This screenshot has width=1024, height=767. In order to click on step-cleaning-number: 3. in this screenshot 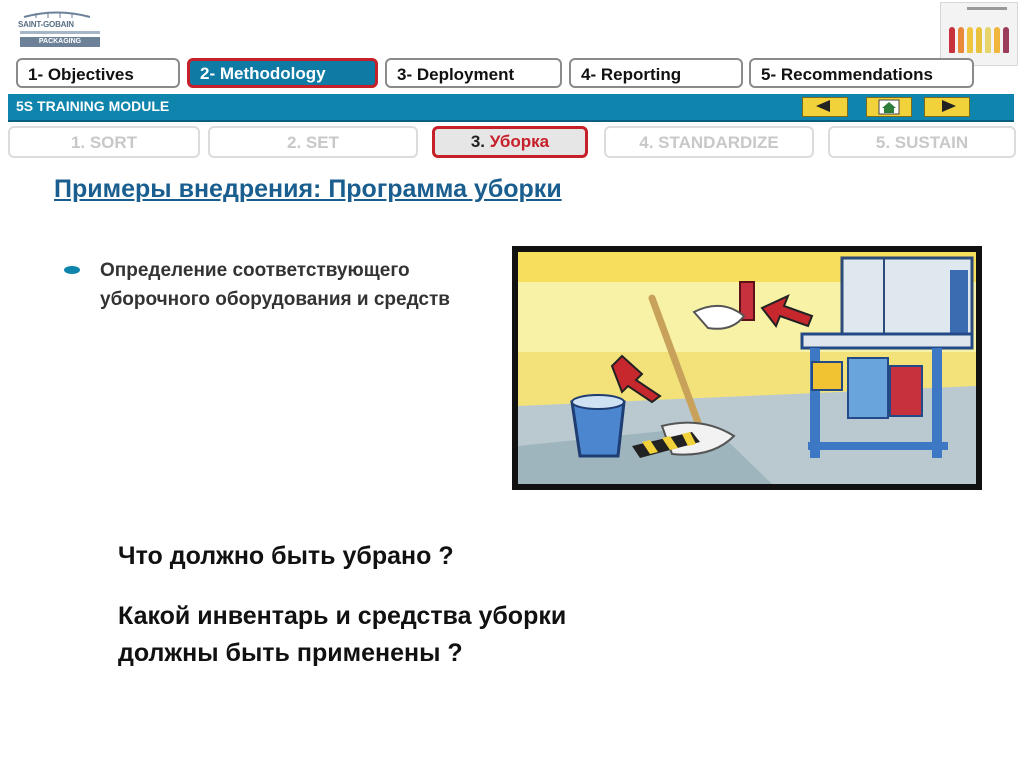, I will do `click(480, 141)`.